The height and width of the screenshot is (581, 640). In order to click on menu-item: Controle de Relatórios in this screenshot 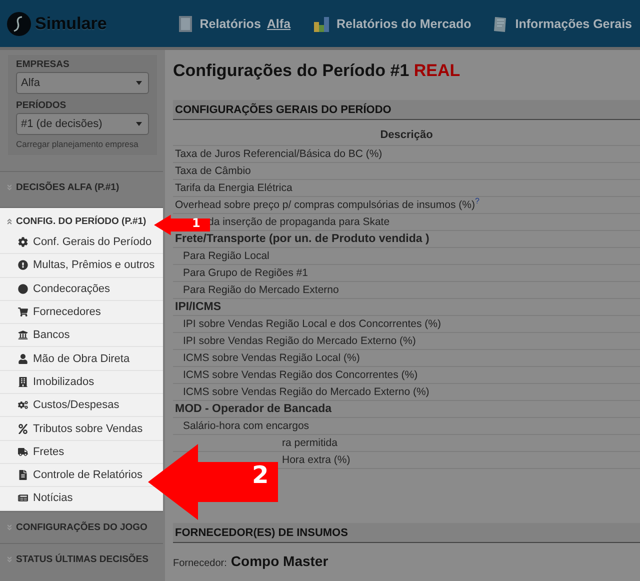, I will do `click(80, 475)`.